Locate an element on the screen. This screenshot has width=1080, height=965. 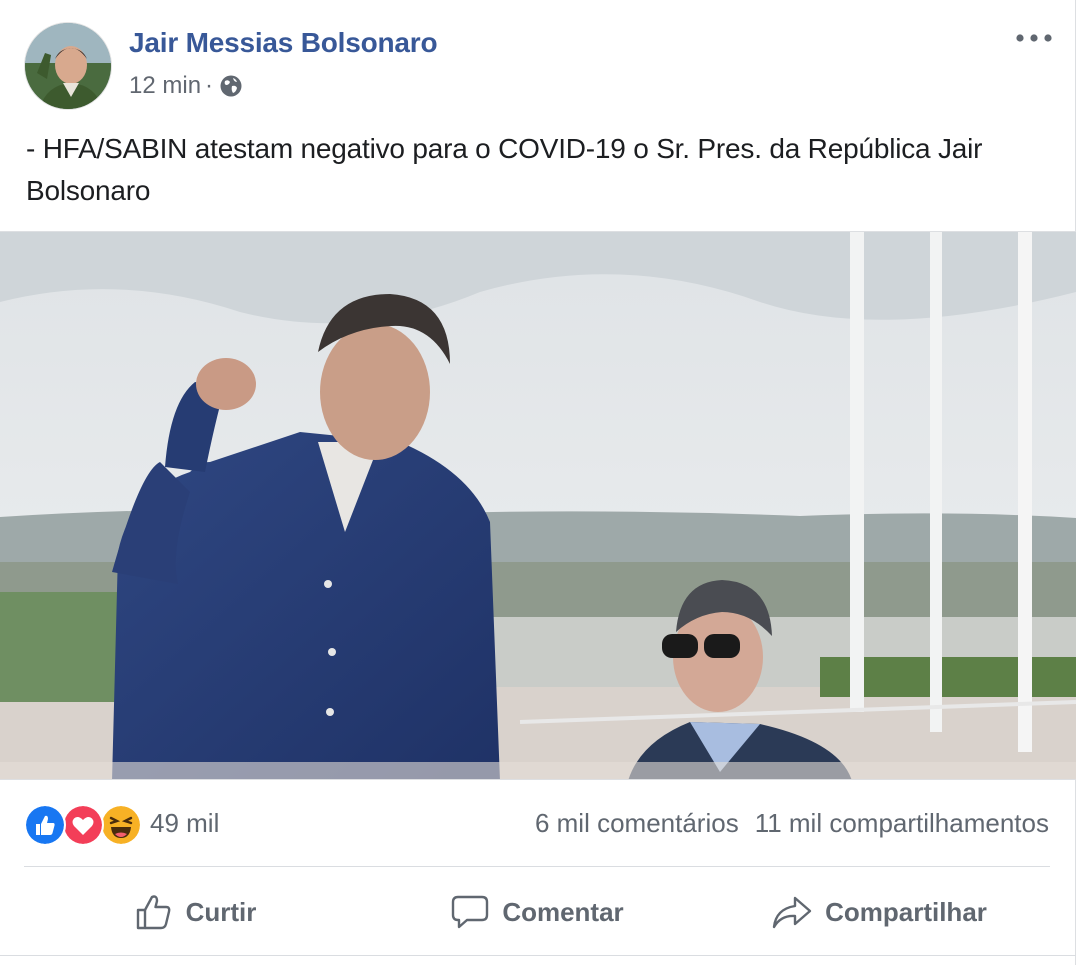
comment-button-label: Comentar is located at coordinates (563, 911).